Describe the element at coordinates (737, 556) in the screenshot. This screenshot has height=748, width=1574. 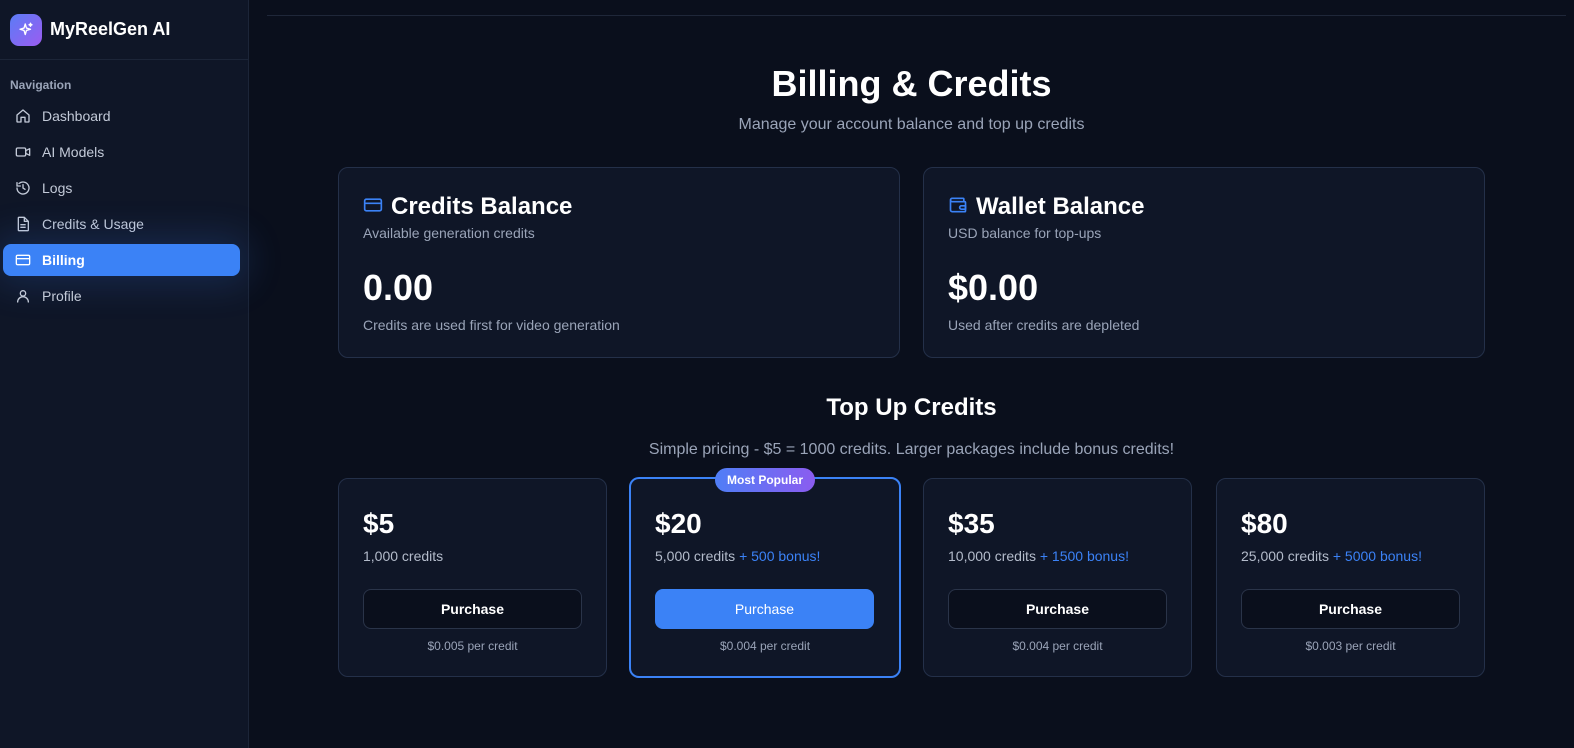
I see `package-credits: 5,000 credits + 500 bonus!` at that location.